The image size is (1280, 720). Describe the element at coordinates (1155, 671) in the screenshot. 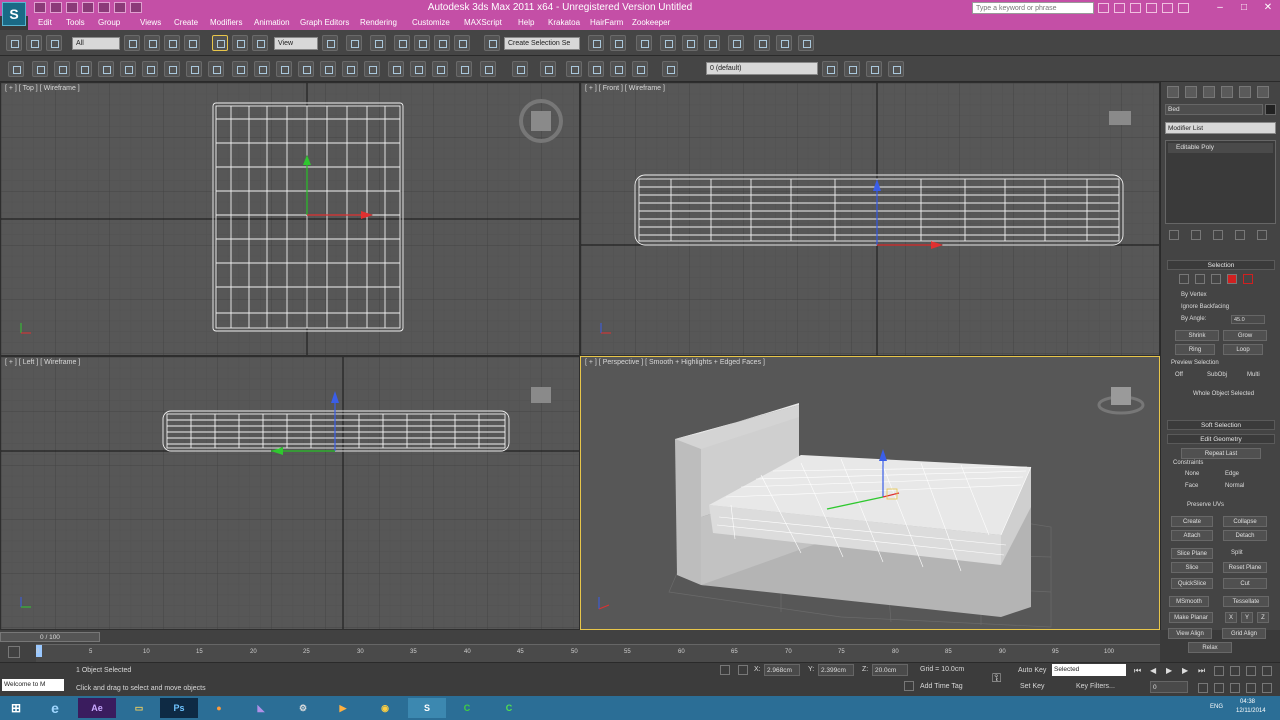

I see `previous-frame-icon: ◀` at that location.